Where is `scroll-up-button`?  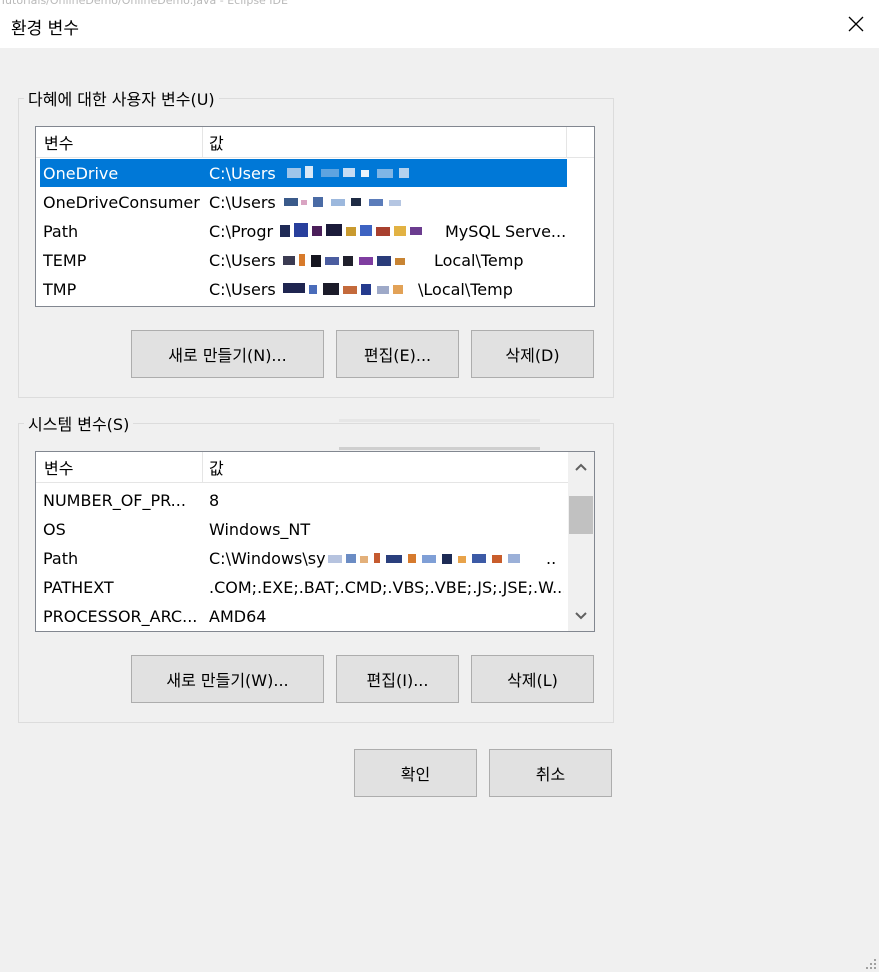
scroll-up-button is located at coordinates (581, 467).